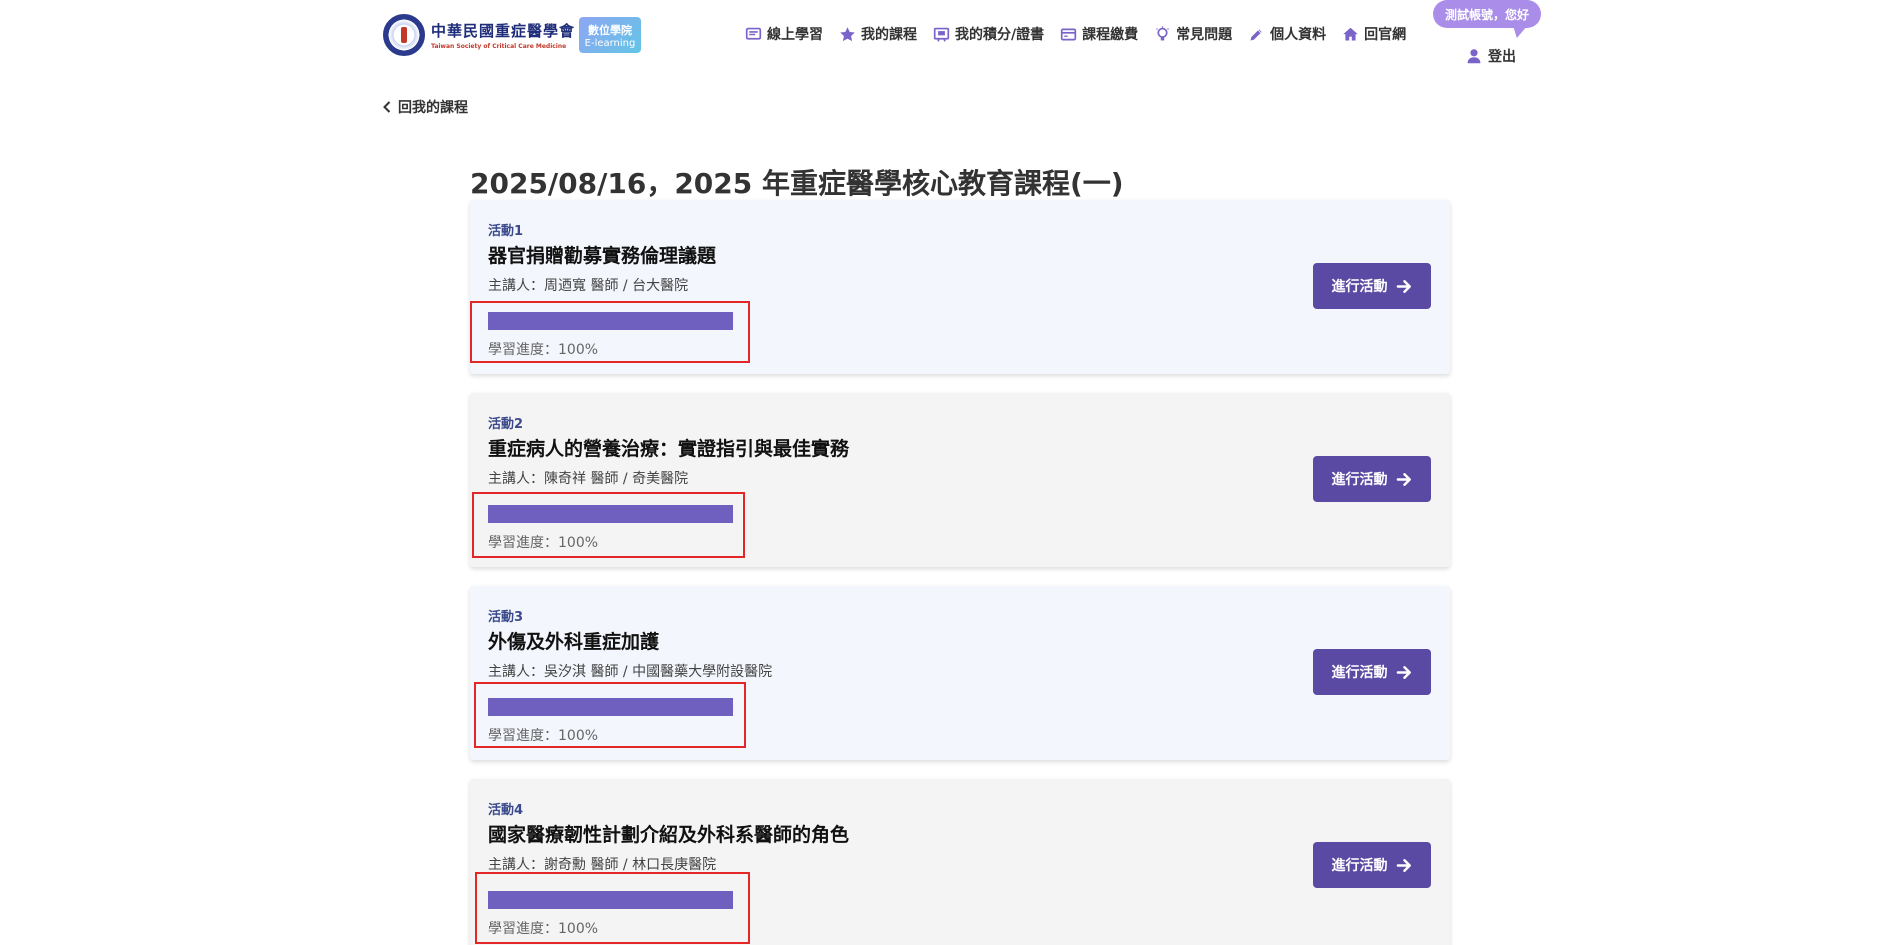  I want to click on nav-course-payment: 課程繳費, so click(1099, 34).